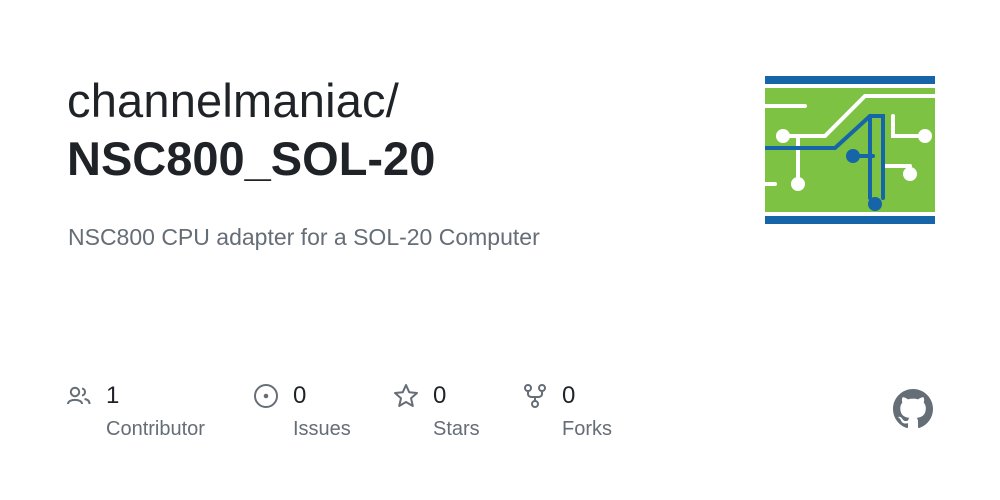 Image resolution: width=1000 pixels, height=500 pixels. I want to click on contributor-count: 1, so click(113, 395).